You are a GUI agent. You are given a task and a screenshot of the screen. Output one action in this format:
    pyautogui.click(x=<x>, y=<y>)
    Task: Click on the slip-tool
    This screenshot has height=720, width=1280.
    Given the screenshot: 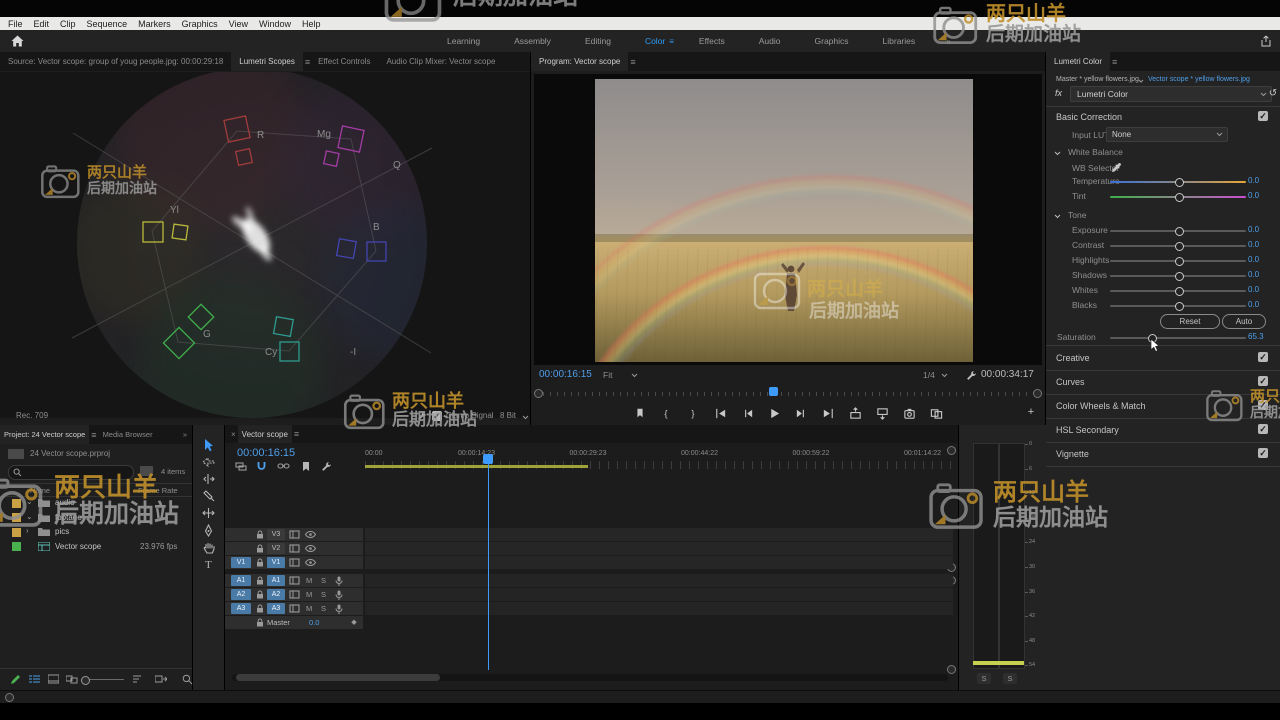 What is the action you would take?
    pyautogui.click(x=208, y=513)
    